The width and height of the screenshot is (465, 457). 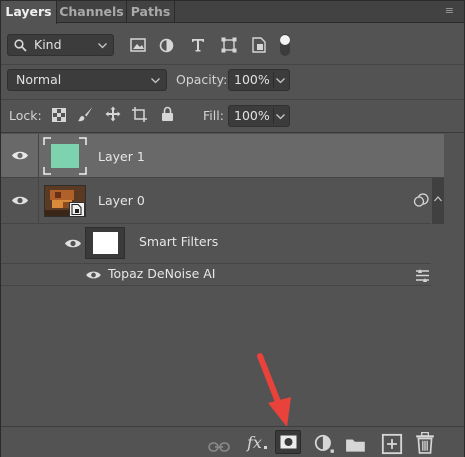 I want to click on lock-label: Lock:, so click(x=25, y=115).